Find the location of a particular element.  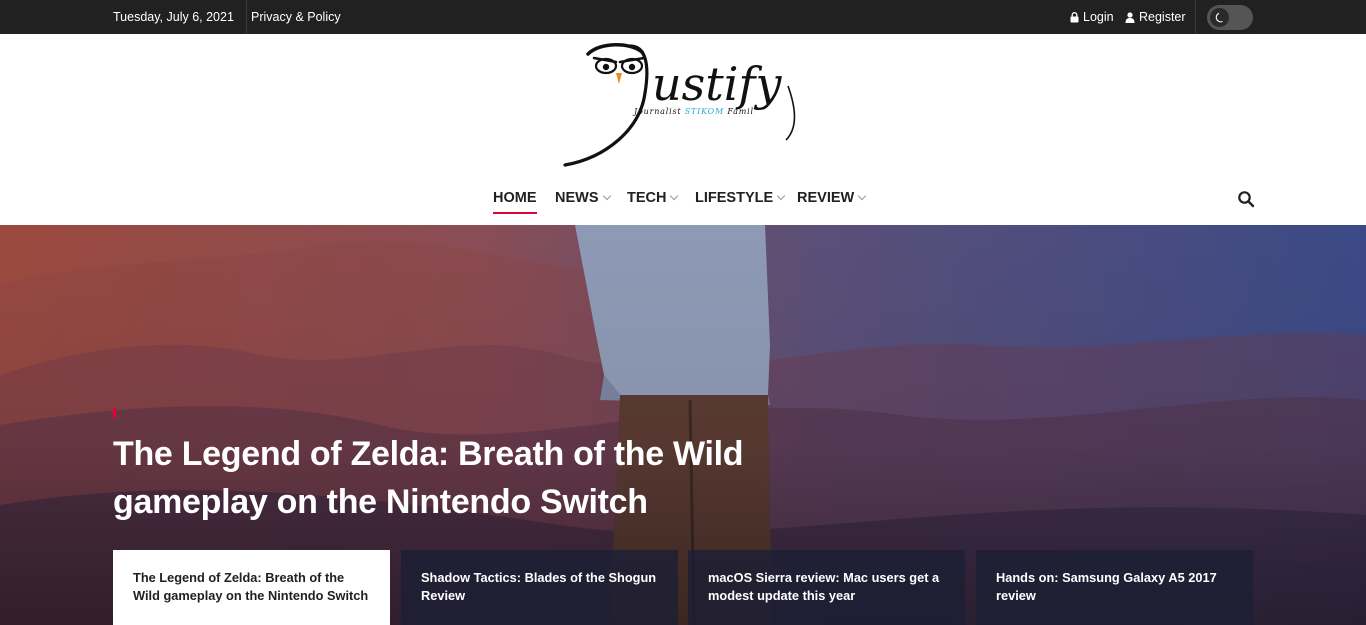

login-link: Login is located at coordinates (1092, 17).